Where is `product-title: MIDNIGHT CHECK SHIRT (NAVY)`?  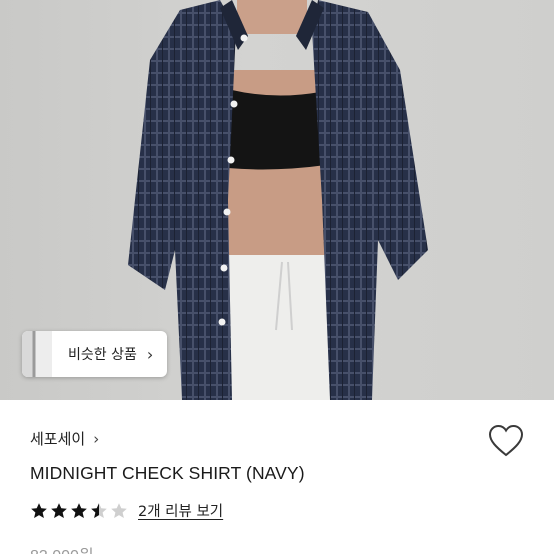
product-title: MIDNIGHT CHECK SHIRT (NAVY) is located at coordinates (167, 473).